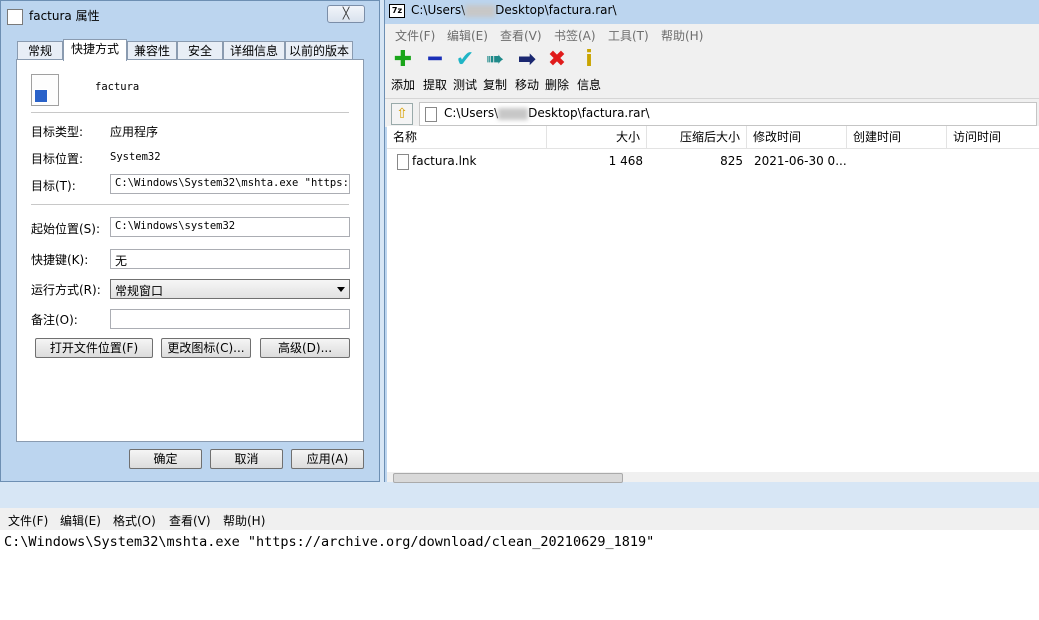 The image size is (1039, 620). Describe the element at coordinates (403, 59) in the screenshot. I see `add-icon: ✚` at that location.